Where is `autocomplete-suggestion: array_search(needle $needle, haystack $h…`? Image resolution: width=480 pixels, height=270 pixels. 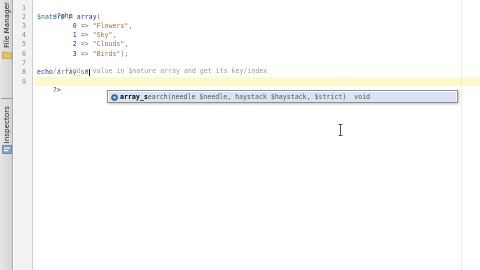
autocomplete-suggestion: array_search(needle $needle, haystack $h… is located at coordinates (282, 97).